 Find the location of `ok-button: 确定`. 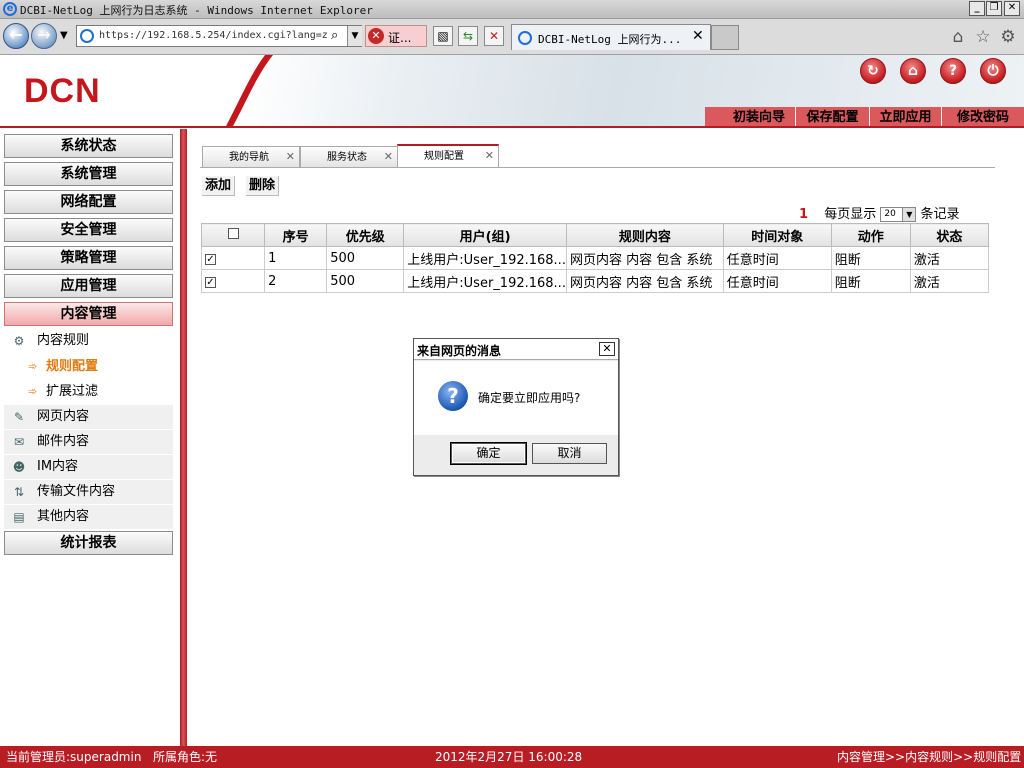

ok-button: 确定 is located at coordinates (488, 453).